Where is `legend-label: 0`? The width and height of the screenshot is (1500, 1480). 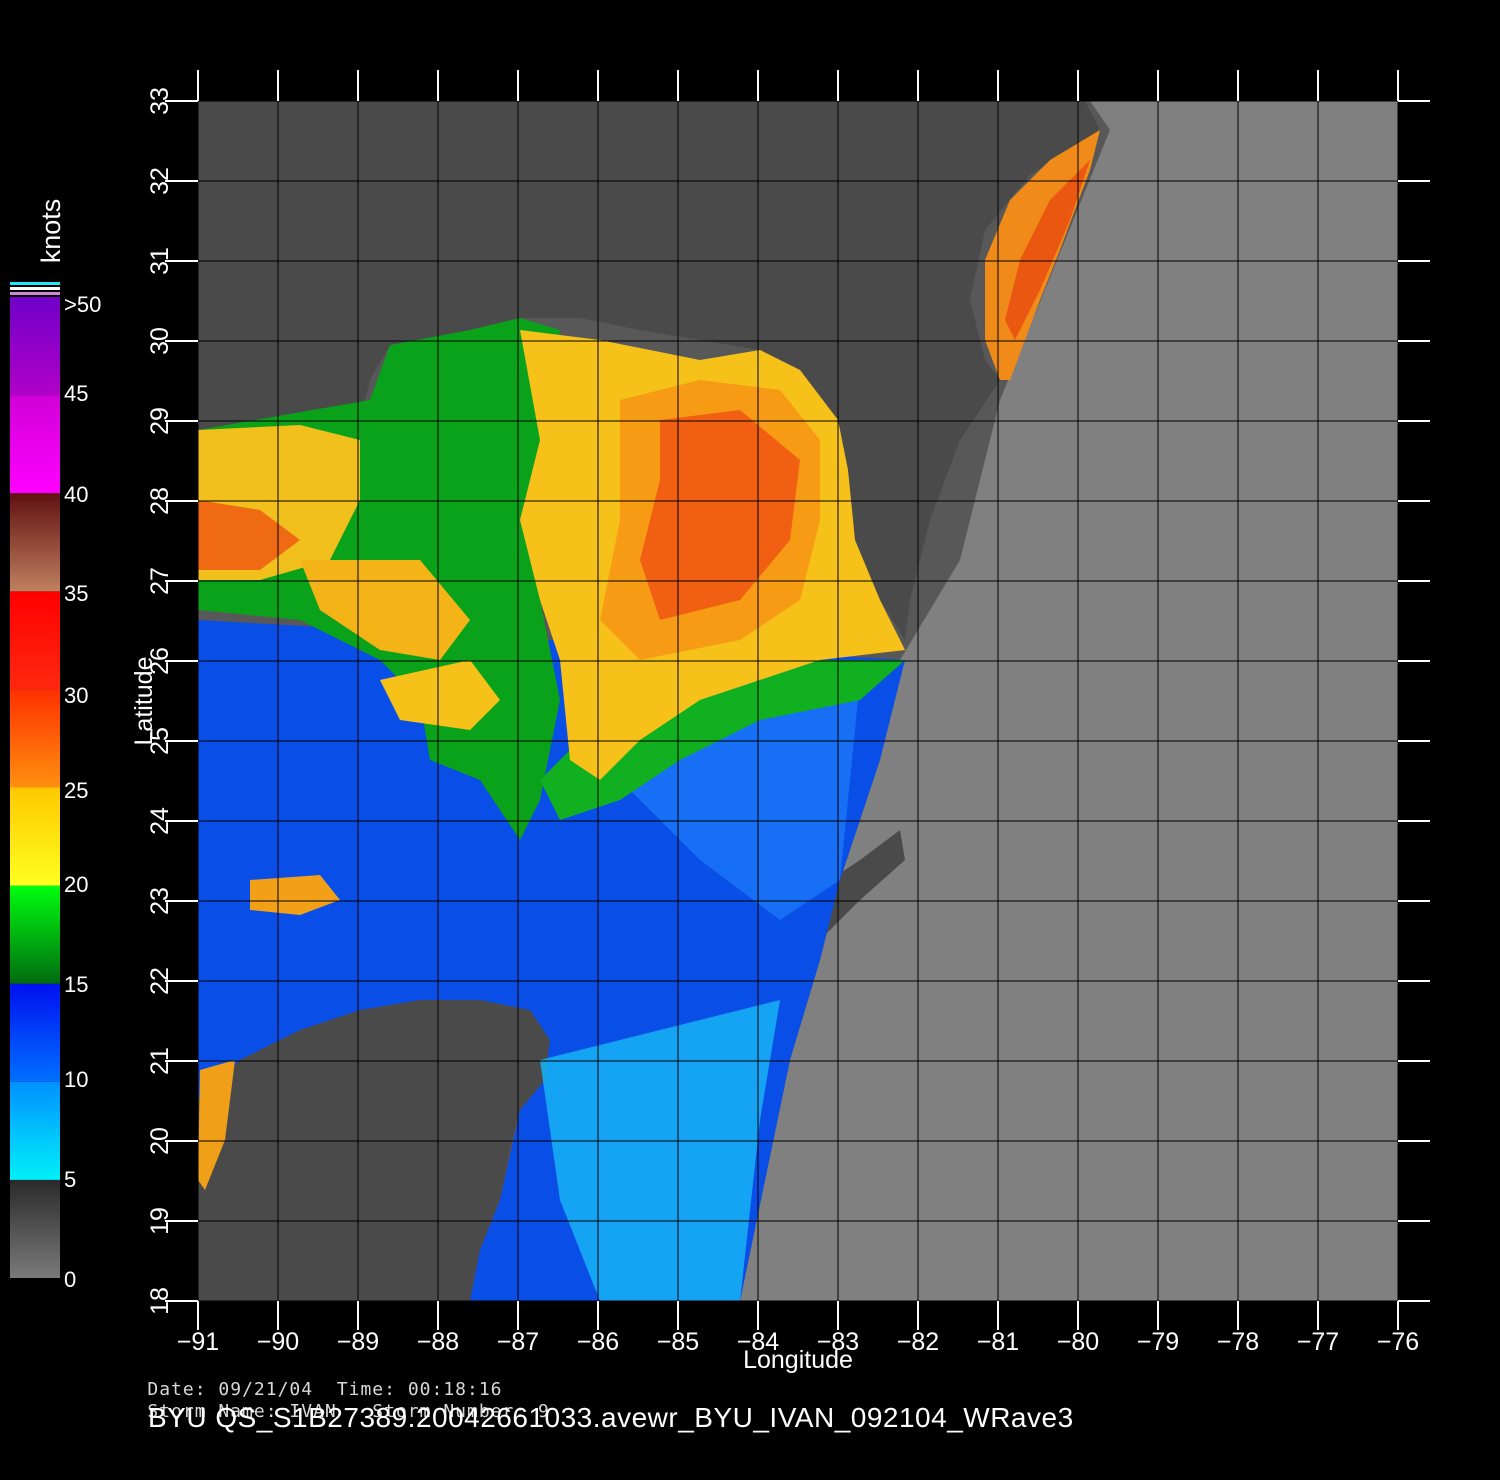 legend-label: 0 is located at coordinates (70, 1279).